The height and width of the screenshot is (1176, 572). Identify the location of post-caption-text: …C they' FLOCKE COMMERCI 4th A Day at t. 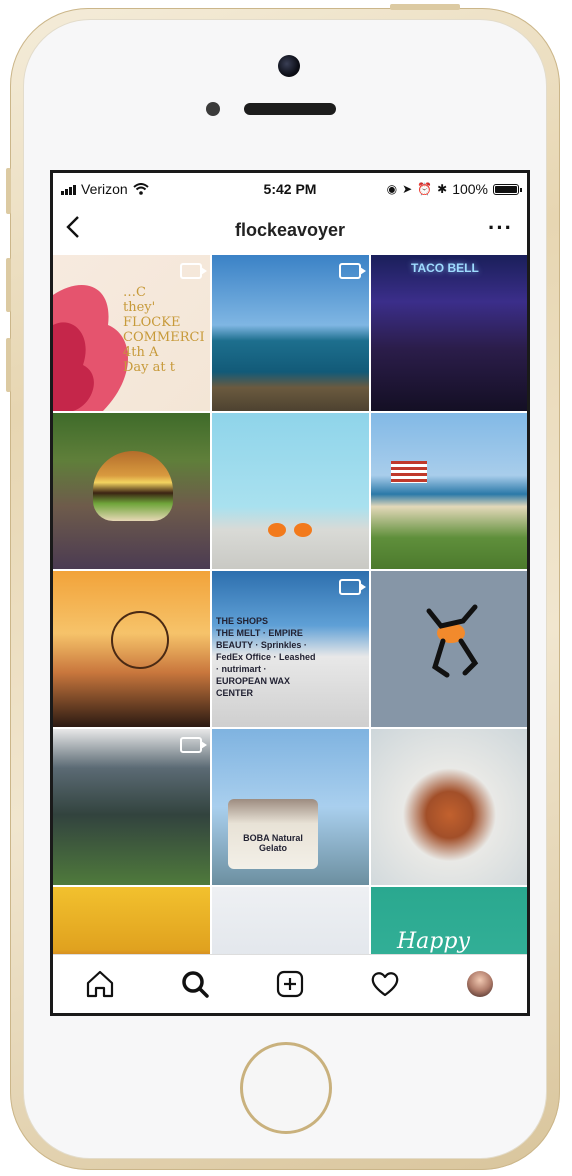
(164, 330).